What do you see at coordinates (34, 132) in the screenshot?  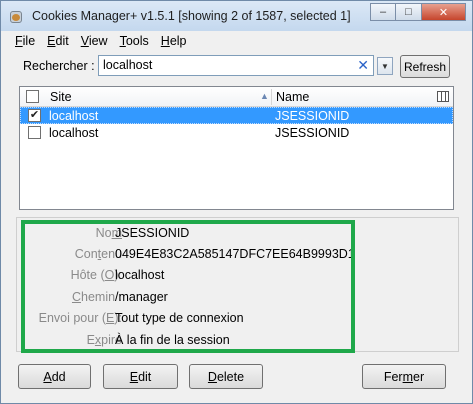 I see `row-checkbox` at bounding box center [34, 132].